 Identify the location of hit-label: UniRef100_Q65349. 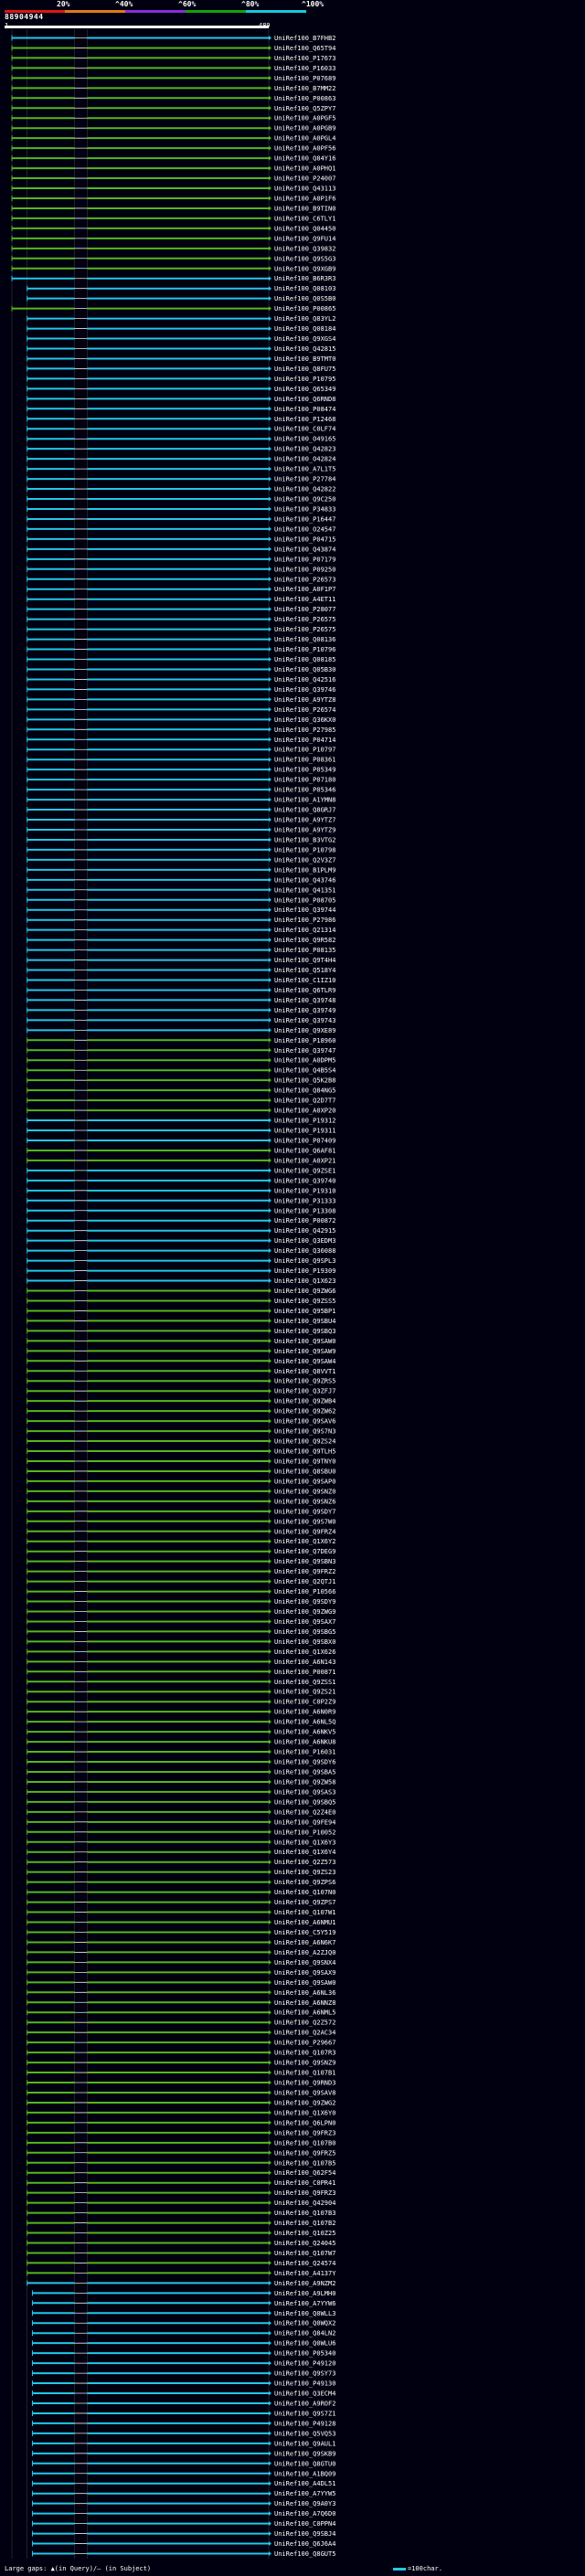
(304, 389).